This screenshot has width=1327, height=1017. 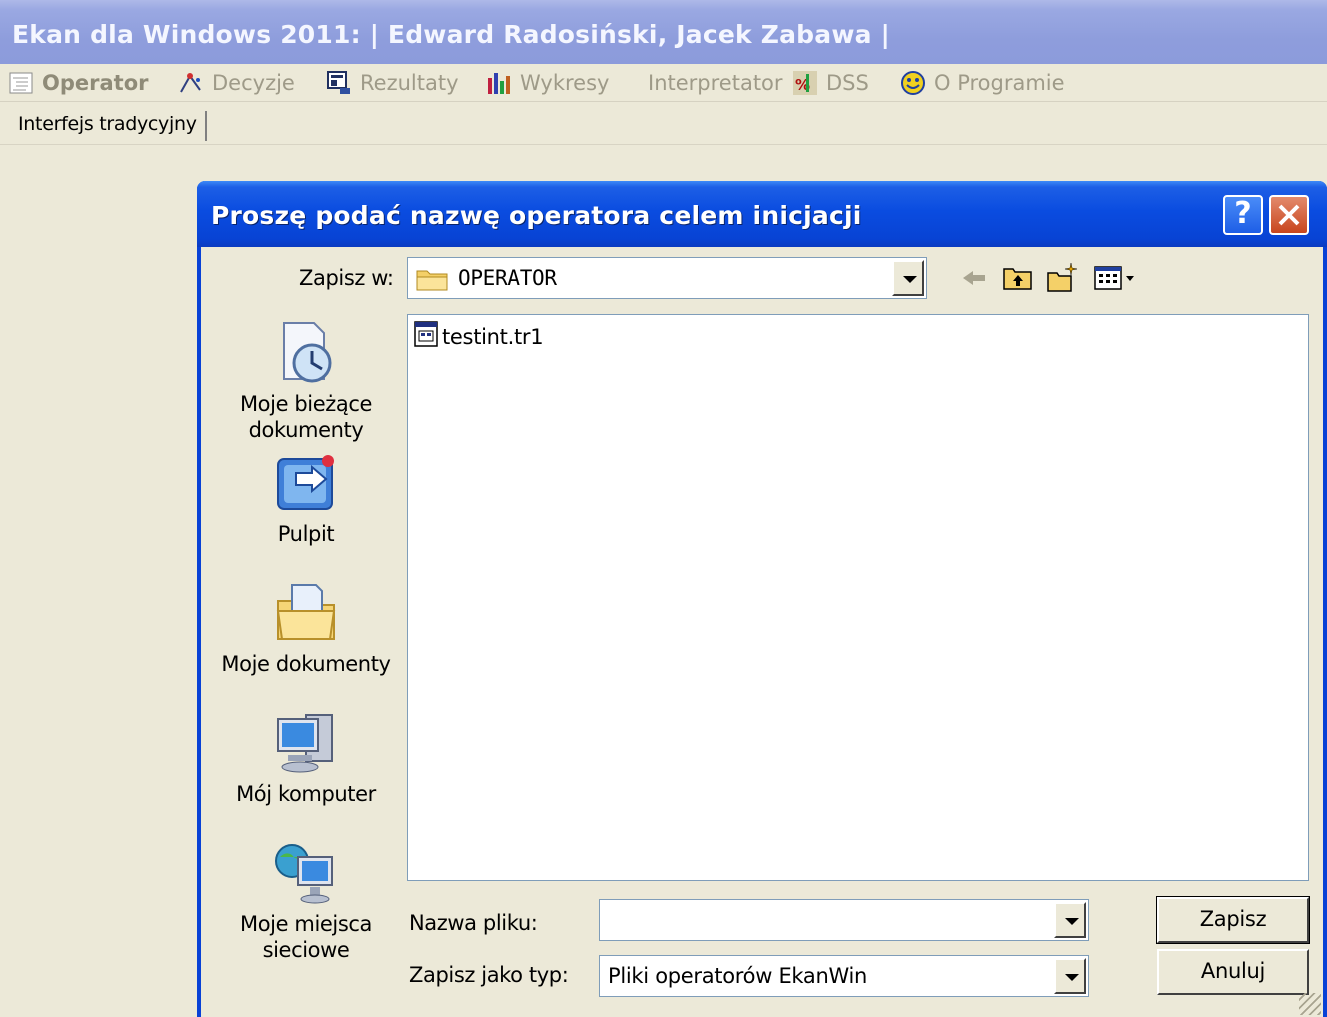 I want to click on up-folder-icon, so click(x=1018, y=278).